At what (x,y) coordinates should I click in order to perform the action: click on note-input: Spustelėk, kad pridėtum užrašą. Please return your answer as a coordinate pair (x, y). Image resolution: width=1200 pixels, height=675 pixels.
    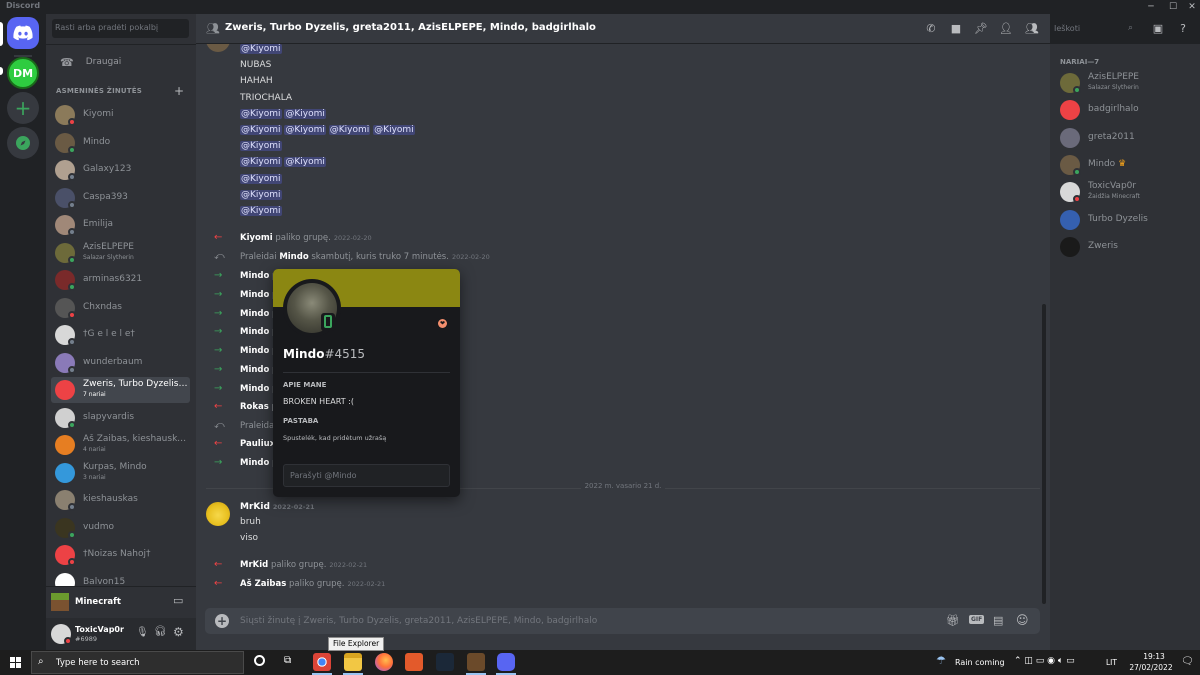
    Looking at the image, I should click on (334, 438).